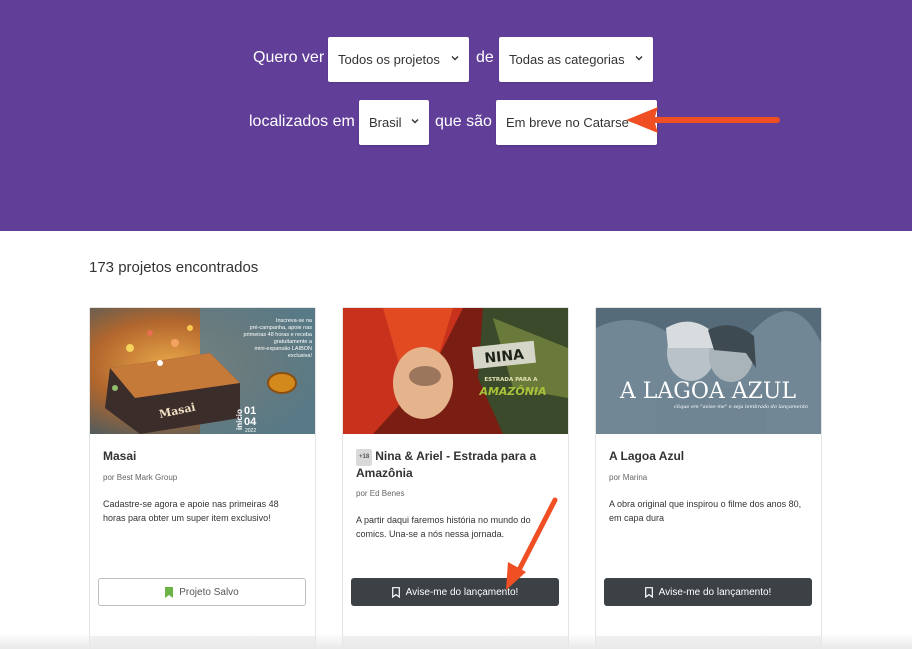  I want to click on project-author: por Best Mark Group, so click(140, 477).